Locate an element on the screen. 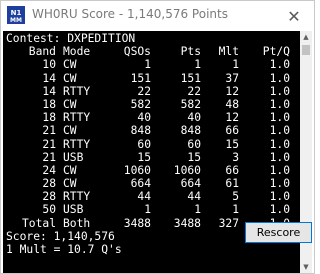 Image resolution: width=320 pixels, height=274 pixels. total-pts: 3488 is located at coordinates (187, 223).